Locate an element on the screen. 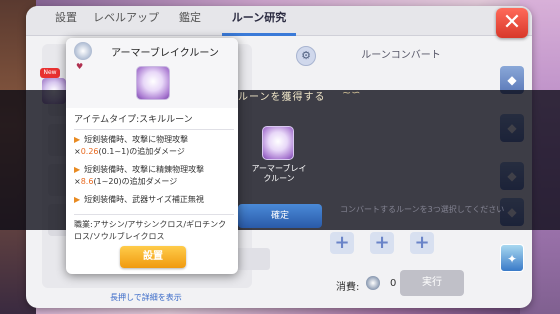 The image size is (560, 314). consume-label: 消費: is located at coordinates (348, 287).